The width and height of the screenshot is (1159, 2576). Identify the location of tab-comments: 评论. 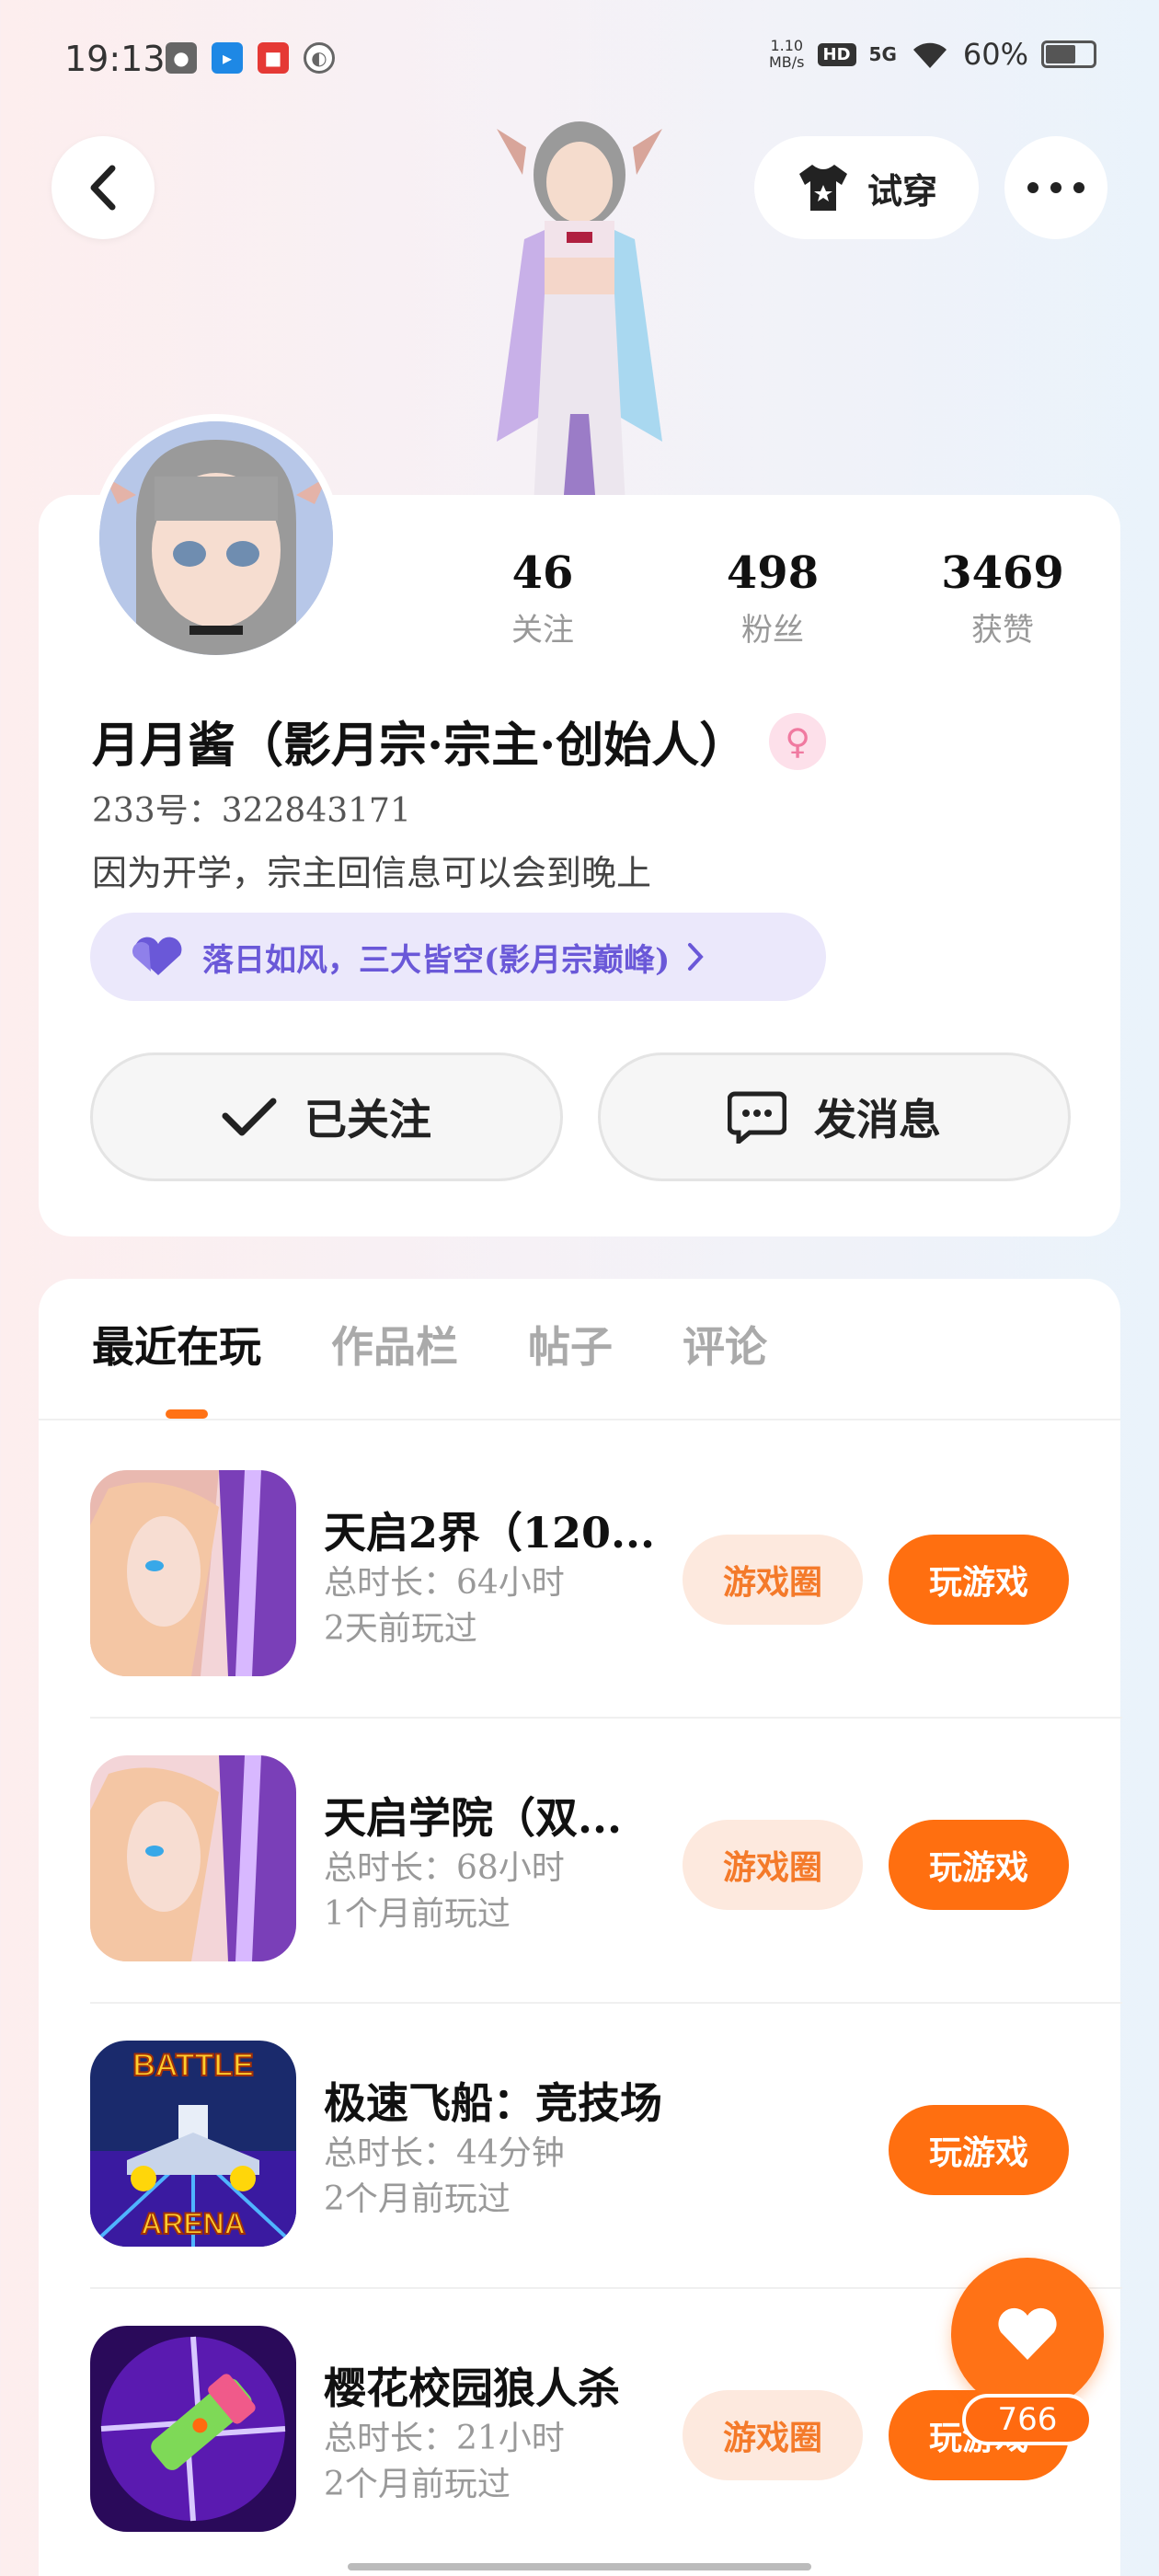
(725, 1344).